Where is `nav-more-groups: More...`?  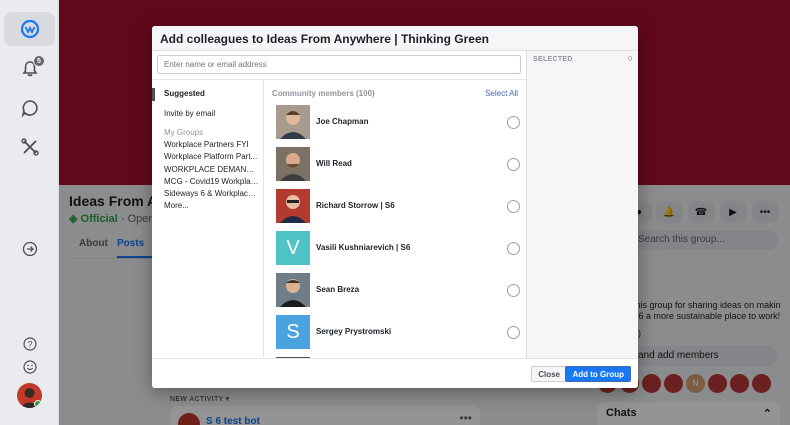 nav-more-groups: More... is located at coordinates (212, 205).